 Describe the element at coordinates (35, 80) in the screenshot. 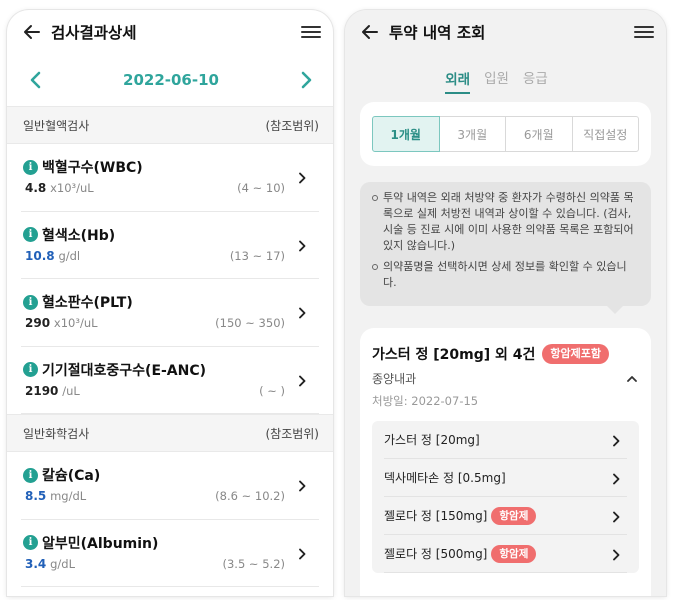

I see `prev-date-chevron-icon` at that location.